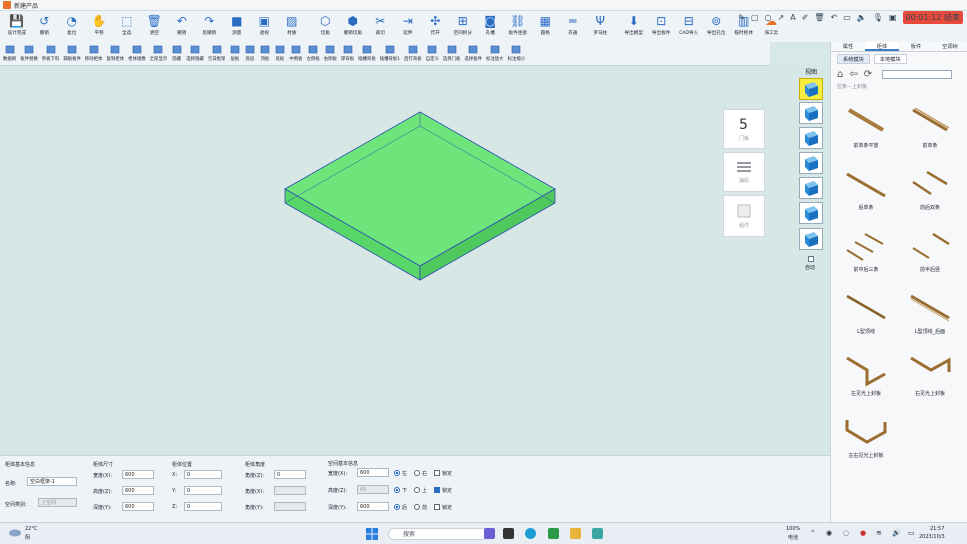 The height and width of the screenshot is (544, 967). Describe the element at coordinates (866, 131) in the screenshot. I see `module-item: 前单条平放` at that location.